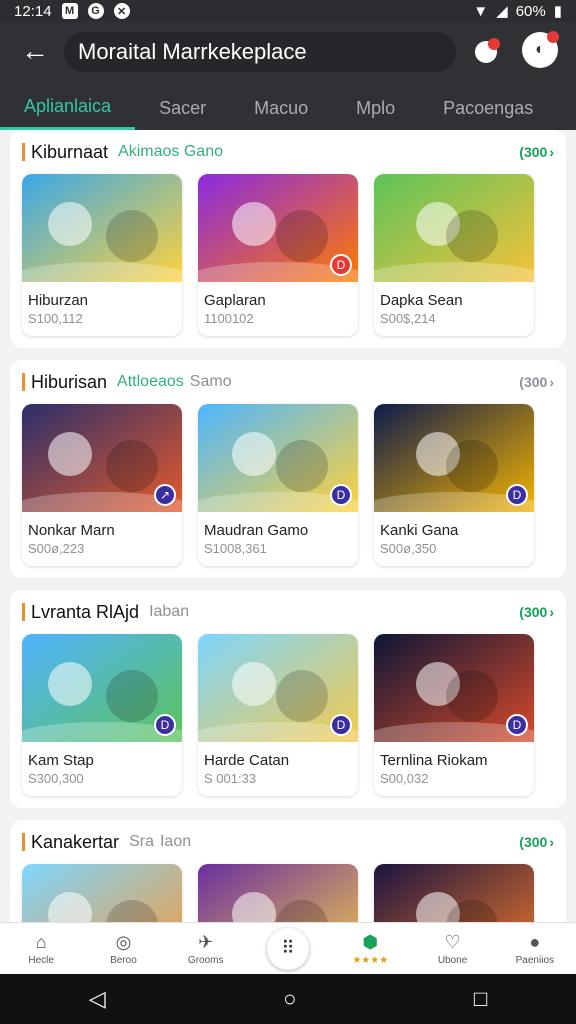  I want to click on app-card: Hiburzan S100,112, so click(102, 255).